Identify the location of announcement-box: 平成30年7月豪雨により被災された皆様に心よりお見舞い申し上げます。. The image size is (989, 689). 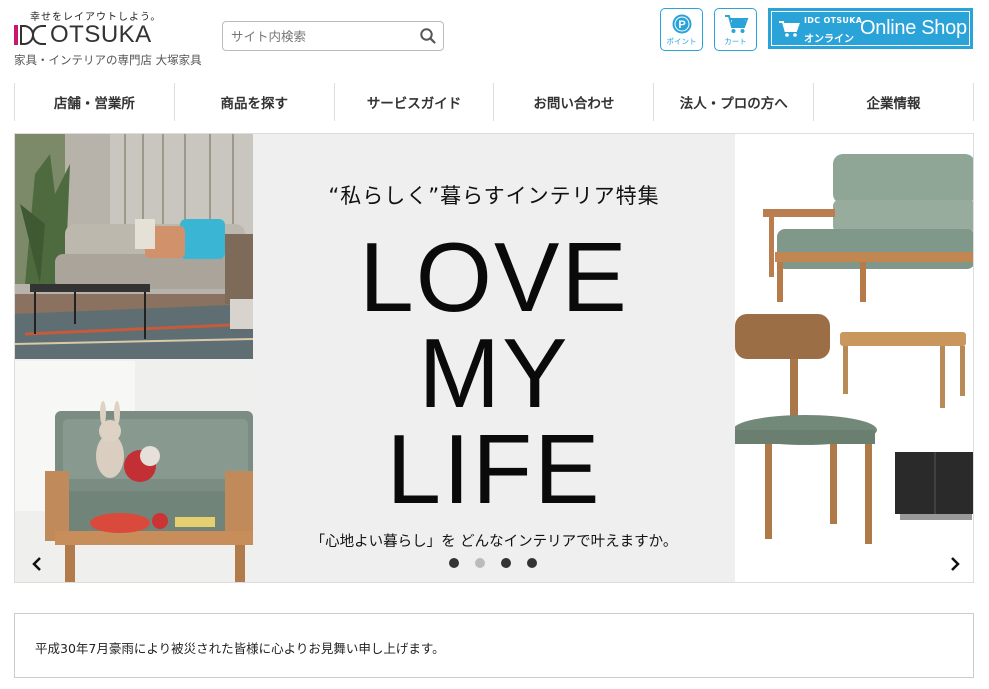
(494, 645).